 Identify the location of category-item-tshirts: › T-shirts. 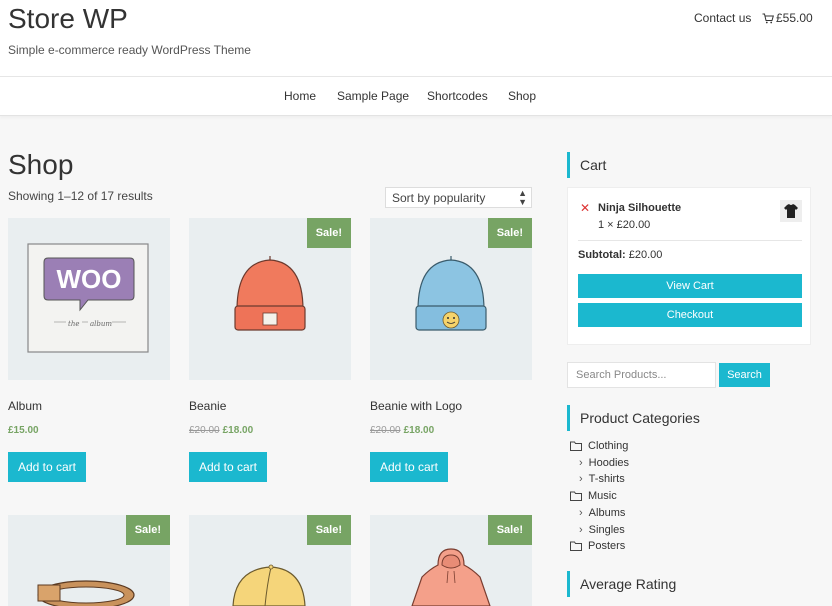
(602, 479).